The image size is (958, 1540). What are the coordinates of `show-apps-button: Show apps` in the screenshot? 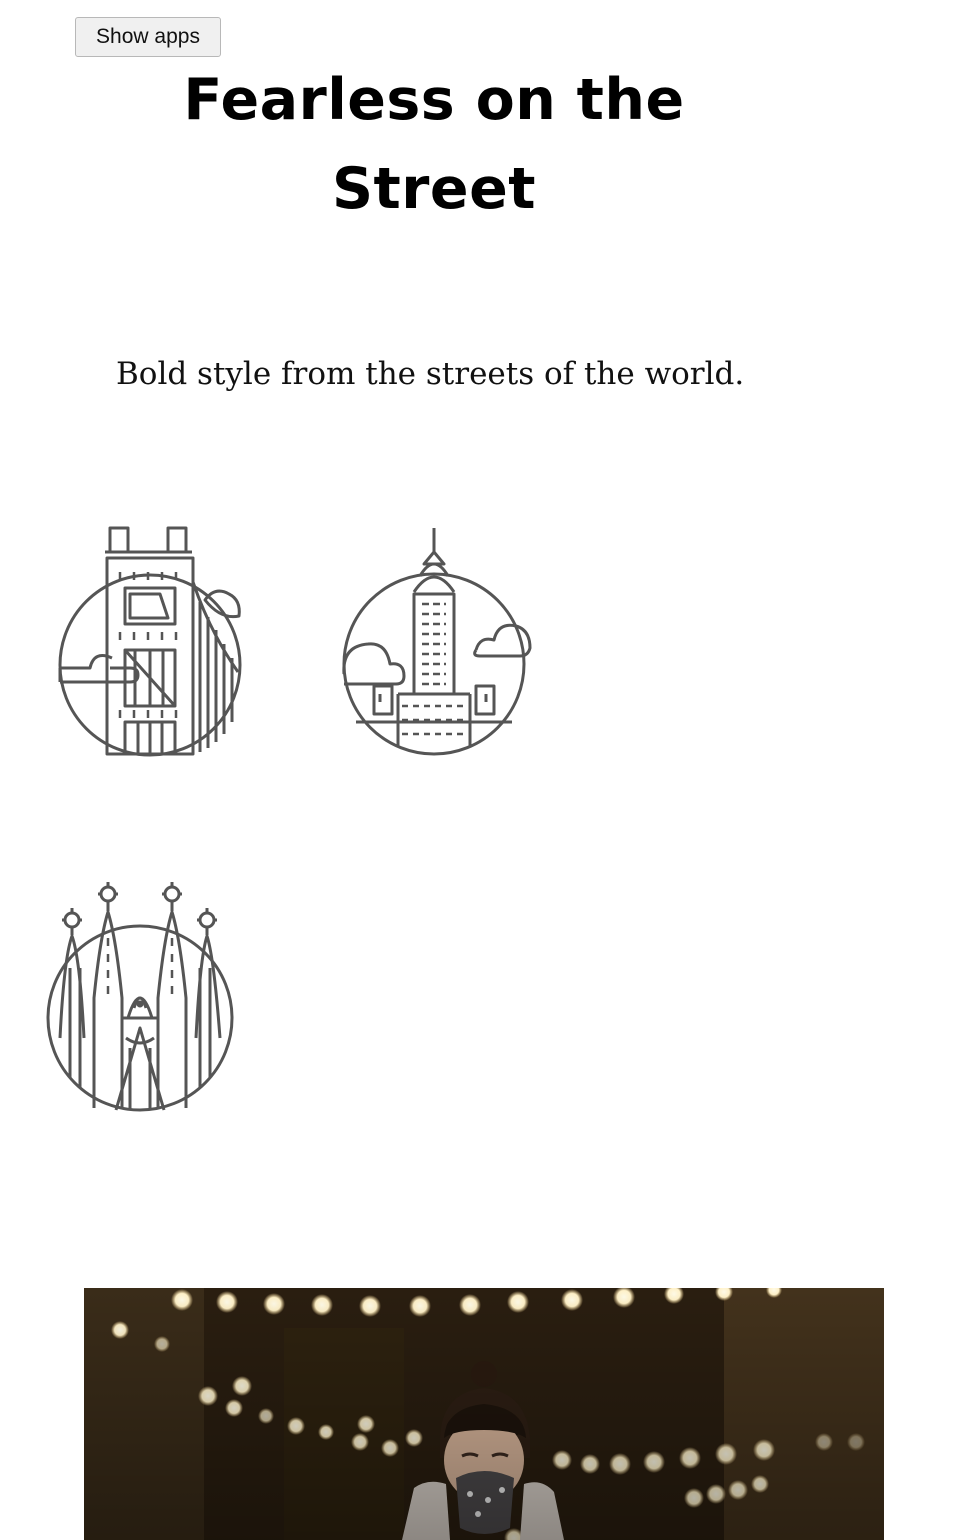 It's located at (148, 37).